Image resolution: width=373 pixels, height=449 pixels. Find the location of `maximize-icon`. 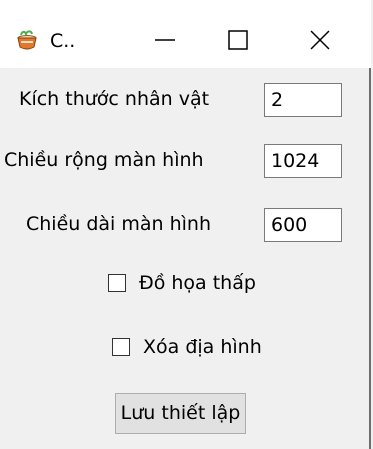

maximize-icon is located at coordinates (238, 40).